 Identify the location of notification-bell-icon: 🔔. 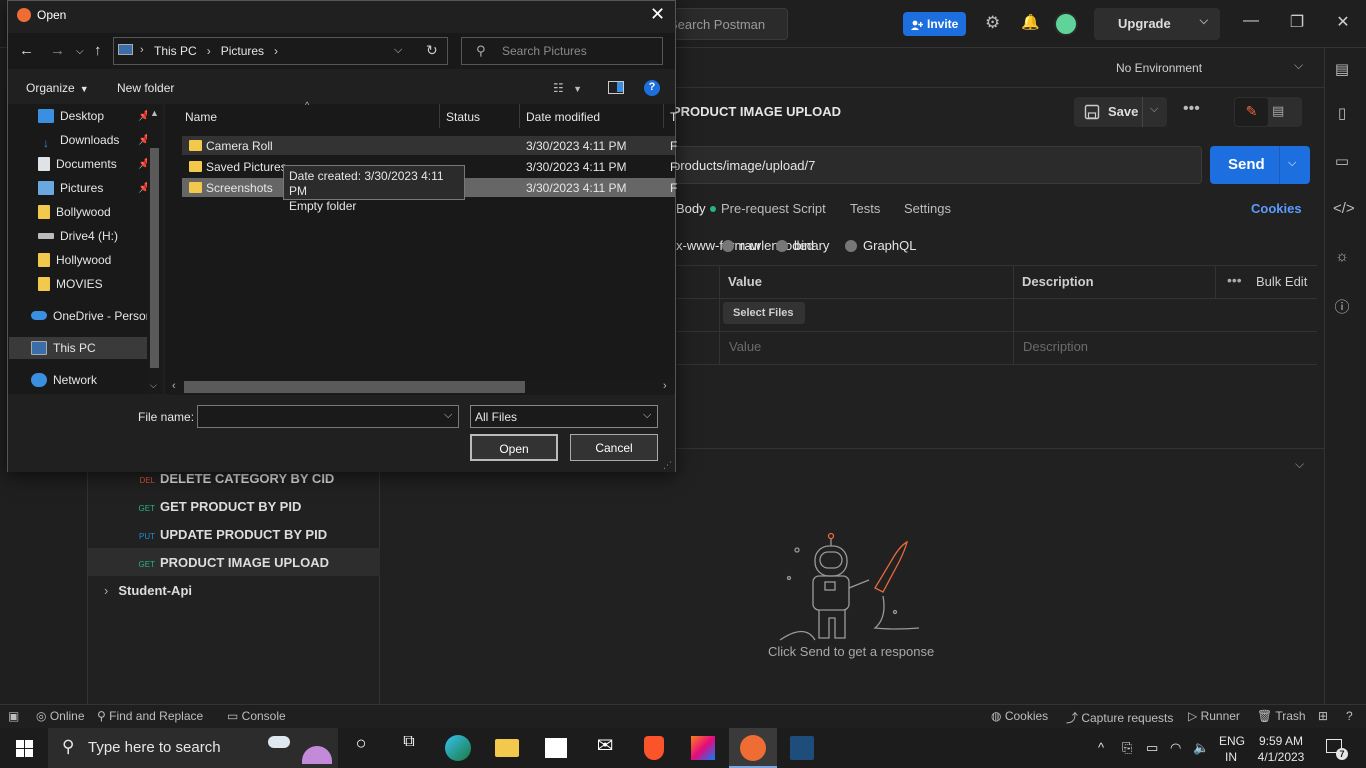
(1030, 22).